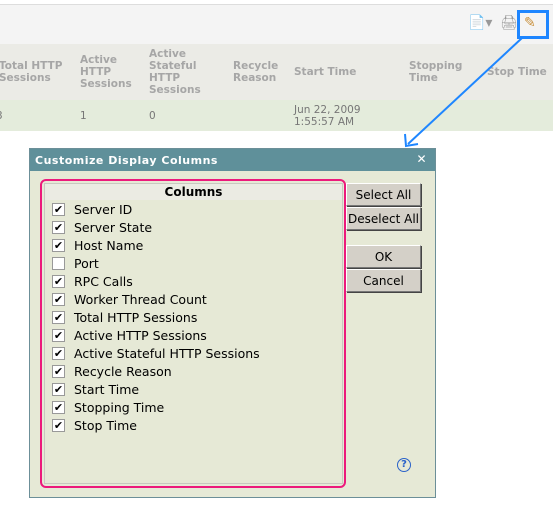  What do you see at coordinates (86, 263) in the screenshot?
I see `column-option-label: Port` at bounding box center [86, 263].